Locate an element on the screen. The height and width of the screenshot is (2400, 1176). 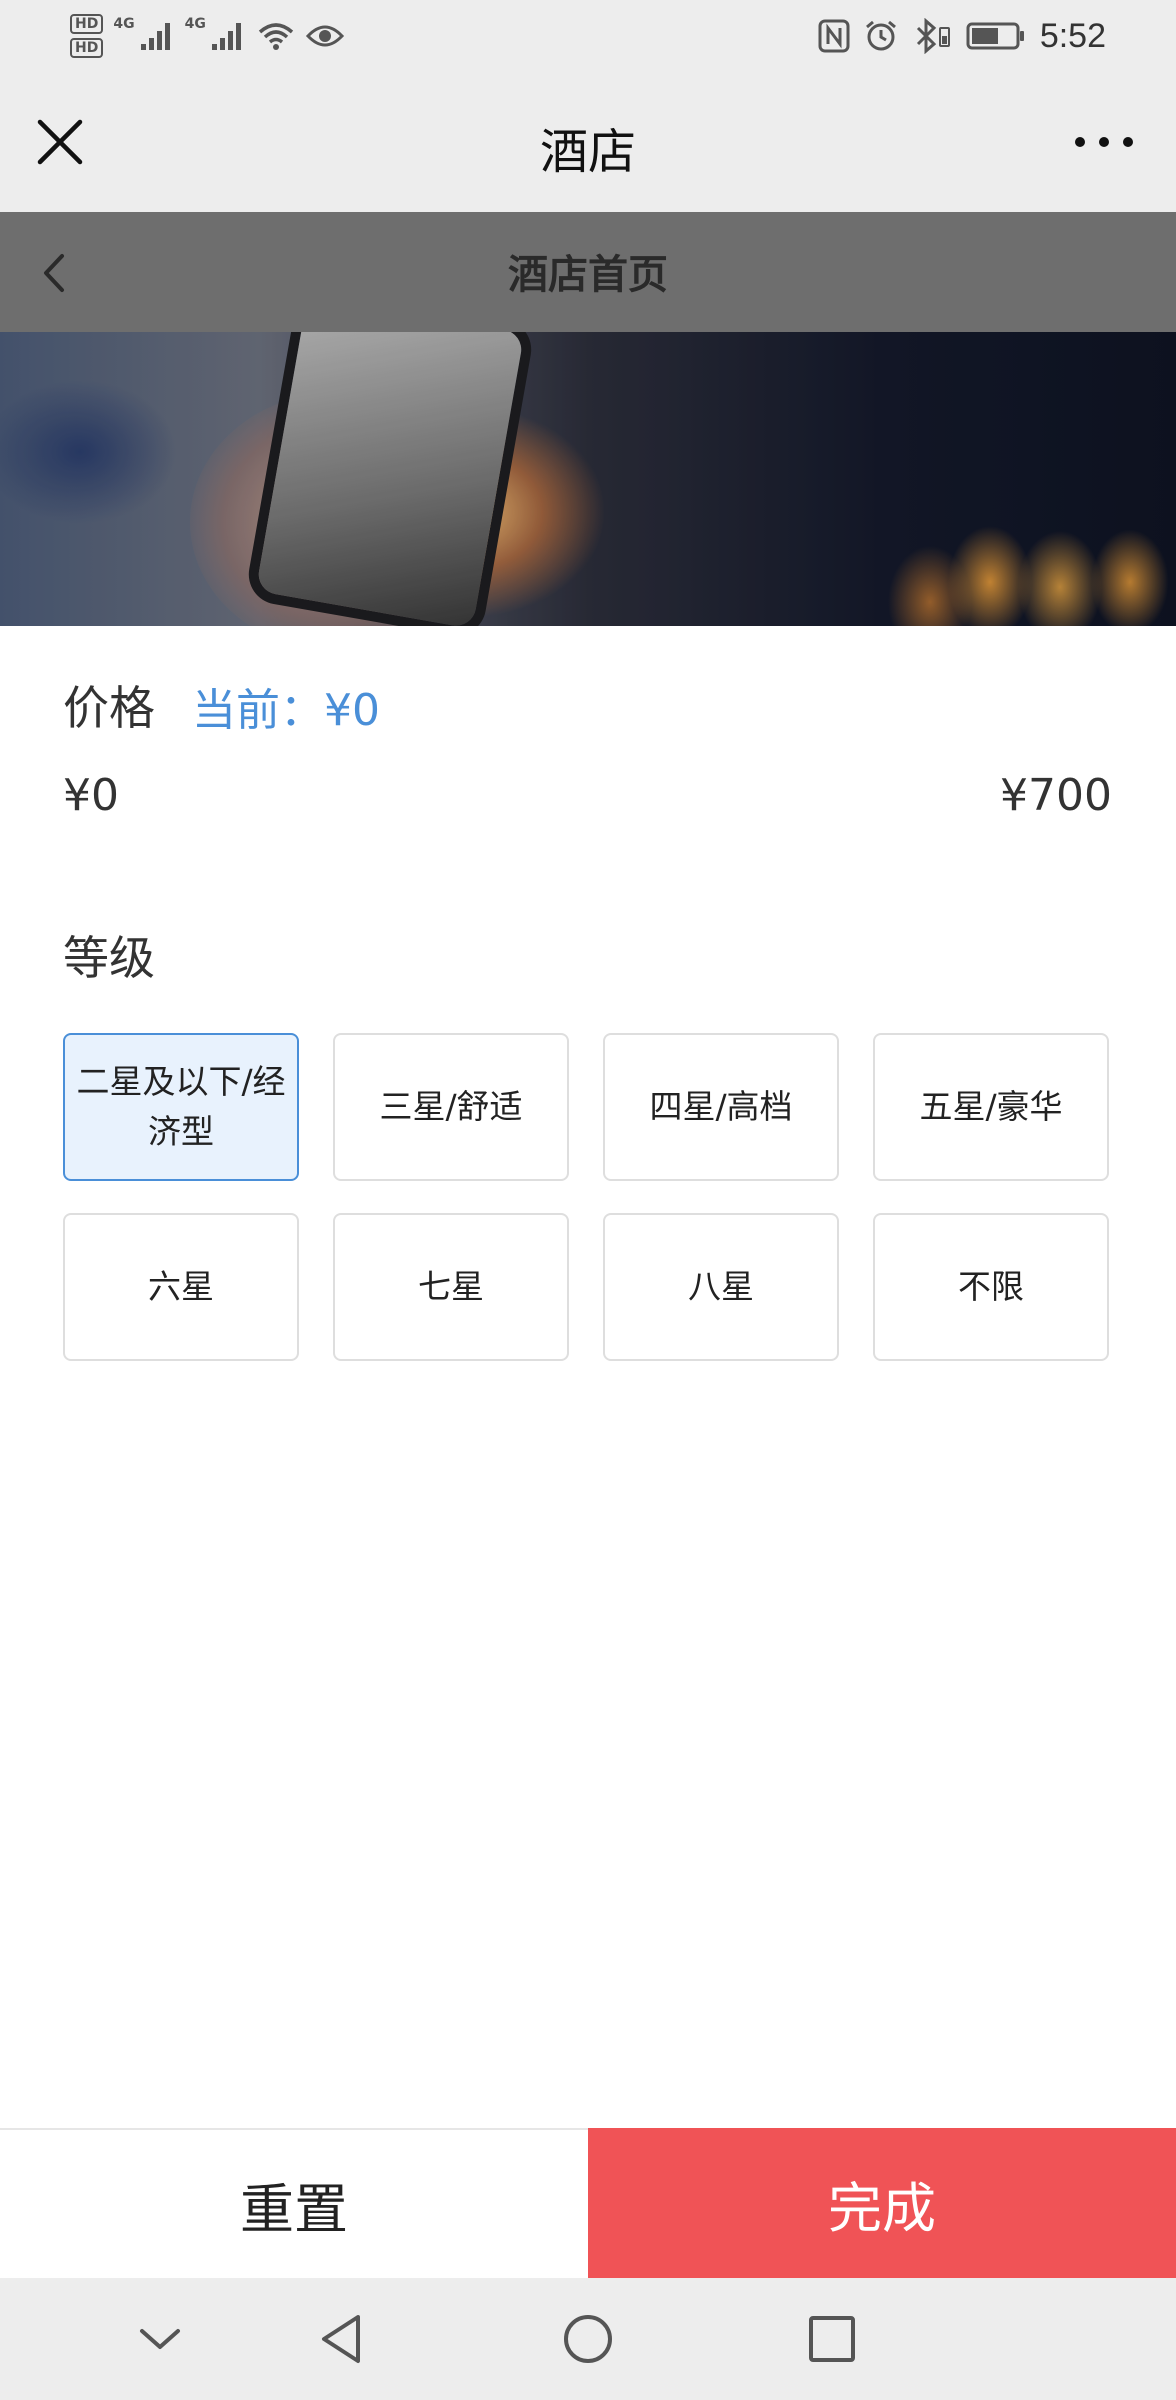
hd1-badge: HD is located at coordinates (87, 24).